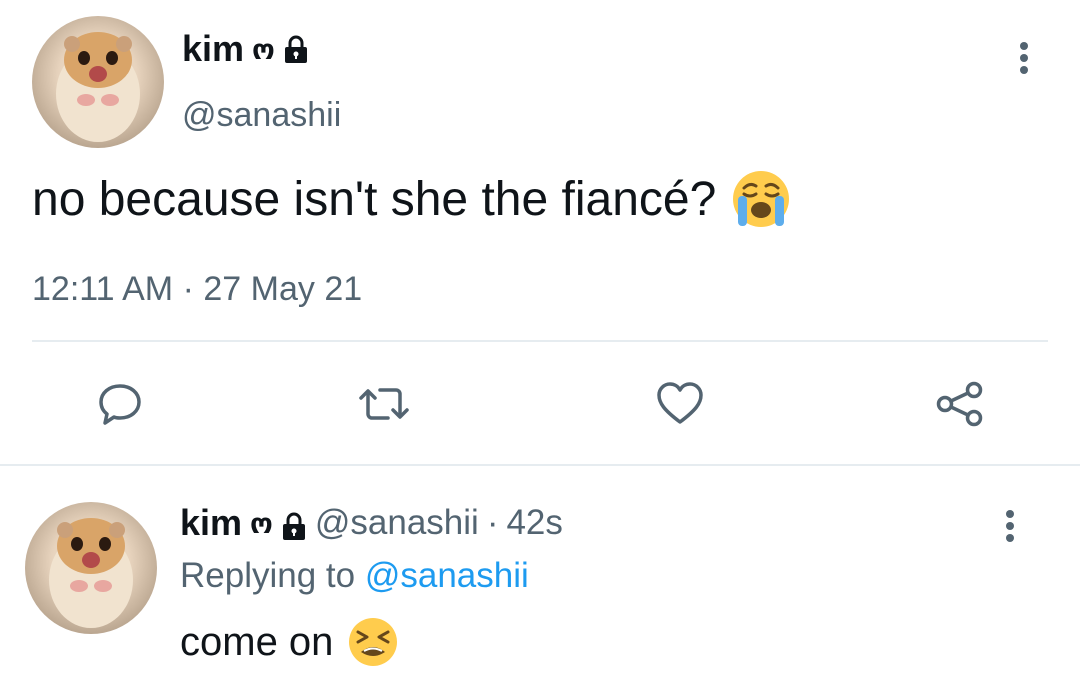  What do you see at coordinates (283, 289) in the screenshot?
I see `tweet-date: 27 May 21` at bounding box center [283, 289].